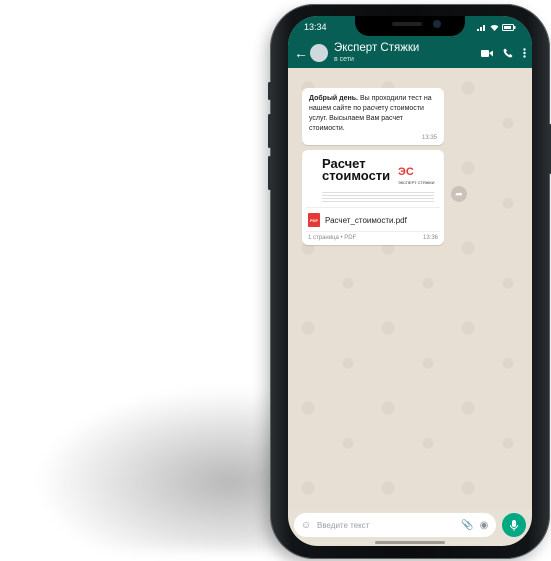  I want to click on file-row: PDF Расчет_стоимости.pdf, so click(373, 220).